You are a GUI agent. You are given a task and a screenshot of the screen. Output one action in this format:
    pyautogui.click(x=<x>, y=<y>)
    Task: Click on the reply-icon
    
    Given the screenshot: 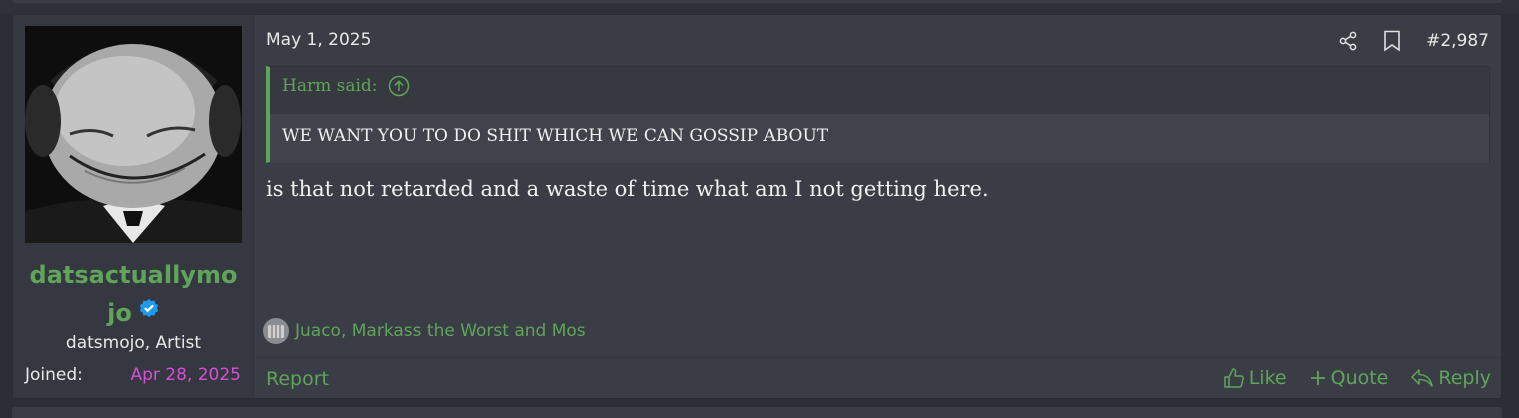 What is the action you would take?
    pyautogui.click(x=1422, y=378)
    